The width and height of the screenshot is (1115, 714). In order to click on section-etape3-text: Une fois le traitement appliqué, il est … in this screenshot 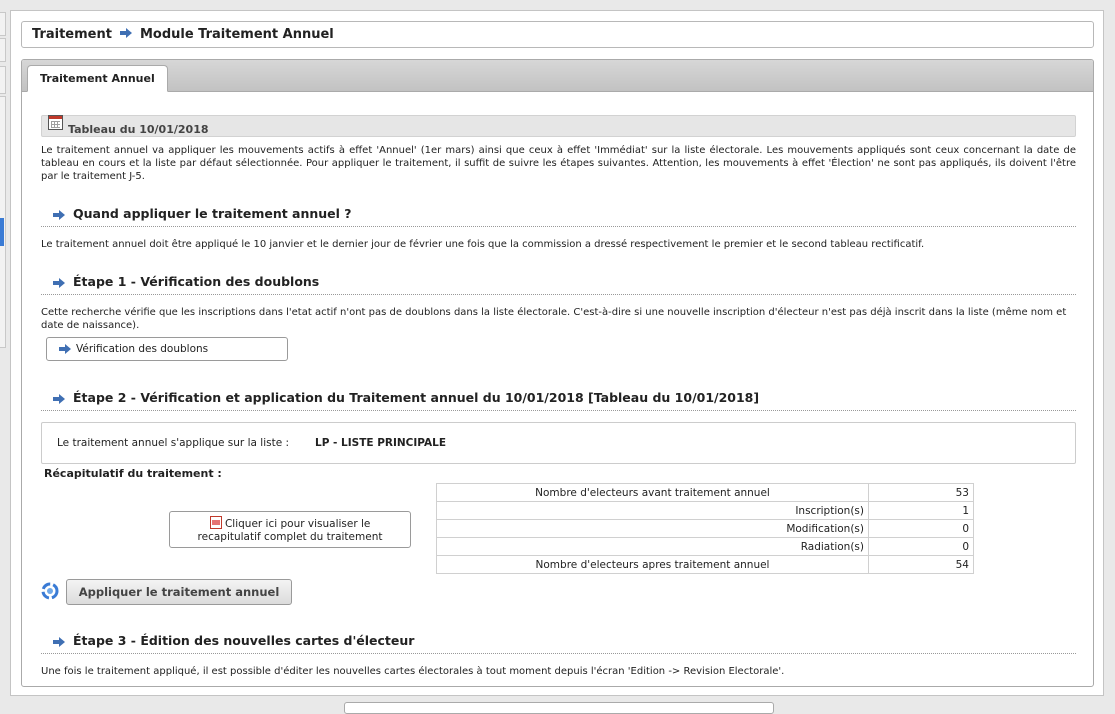, I will do `click(413, 671)`.